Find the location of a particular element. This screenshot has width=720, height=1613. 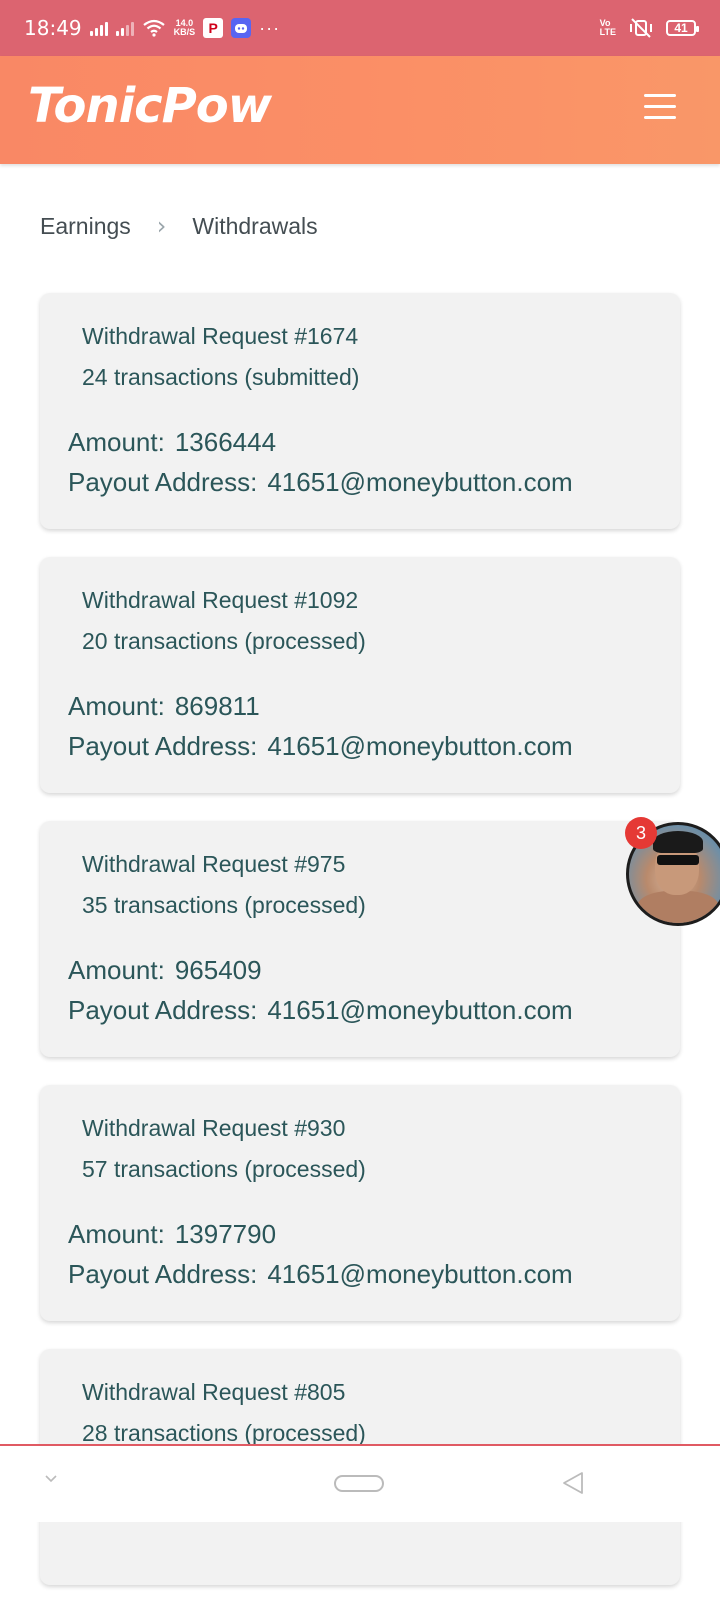

wifi-icon is located at coordinates (153, 28).